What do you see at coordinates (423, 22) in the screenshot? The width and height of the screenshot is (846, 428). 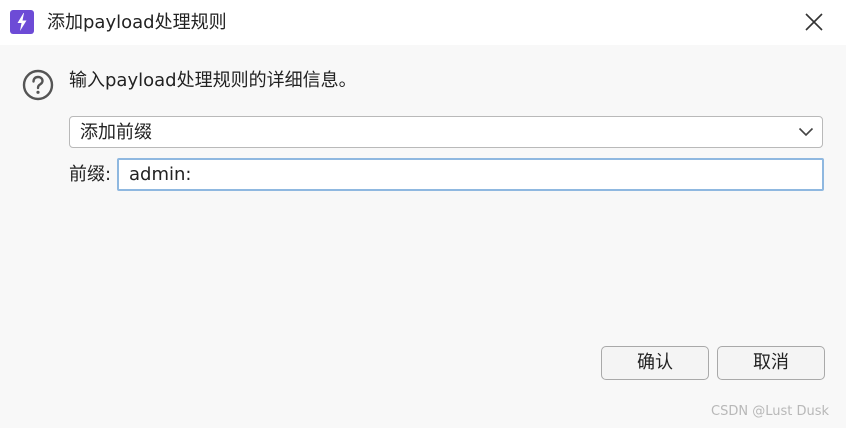 I see `title-bar: 添加payload处理规则` at bounding box center [423, 22].